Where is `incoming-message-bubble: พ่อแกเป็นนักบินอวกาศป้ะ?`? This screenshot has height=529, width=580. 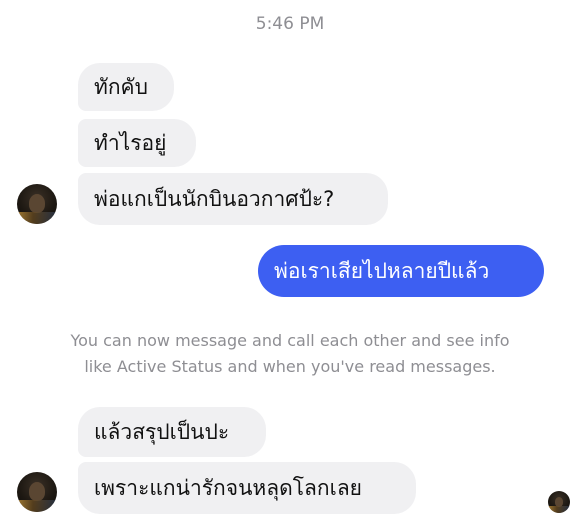
incoming-message-bubble: พ่อแกเป็นนักบินอวกาศป้ะ? is located at coordinates (233, 199).